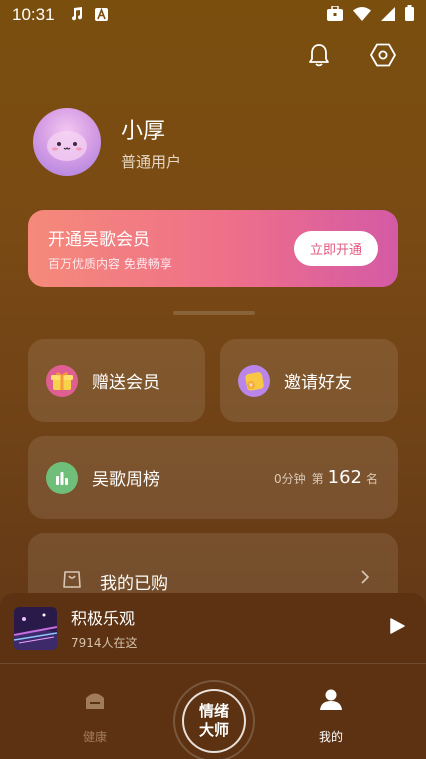 The image size is (426, 759). I want to click on weekly-rank-card: 吴歌周榜 0分钟 第 162 名, so click(213, 477).